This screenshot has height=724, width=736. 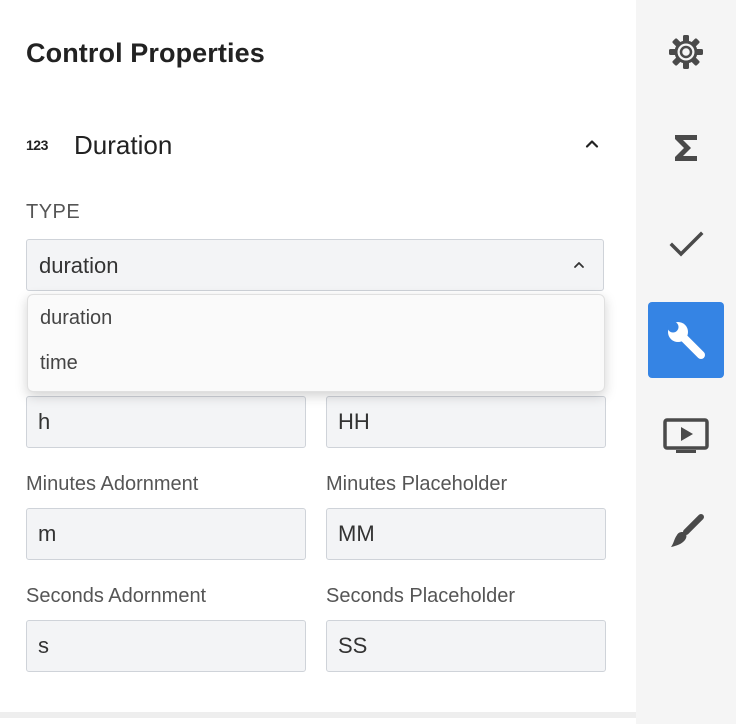 What do you see at coordinates (145, 53) in the screenshot?
I see `panel-title: Control Properties` at bounding box center [145, 53].